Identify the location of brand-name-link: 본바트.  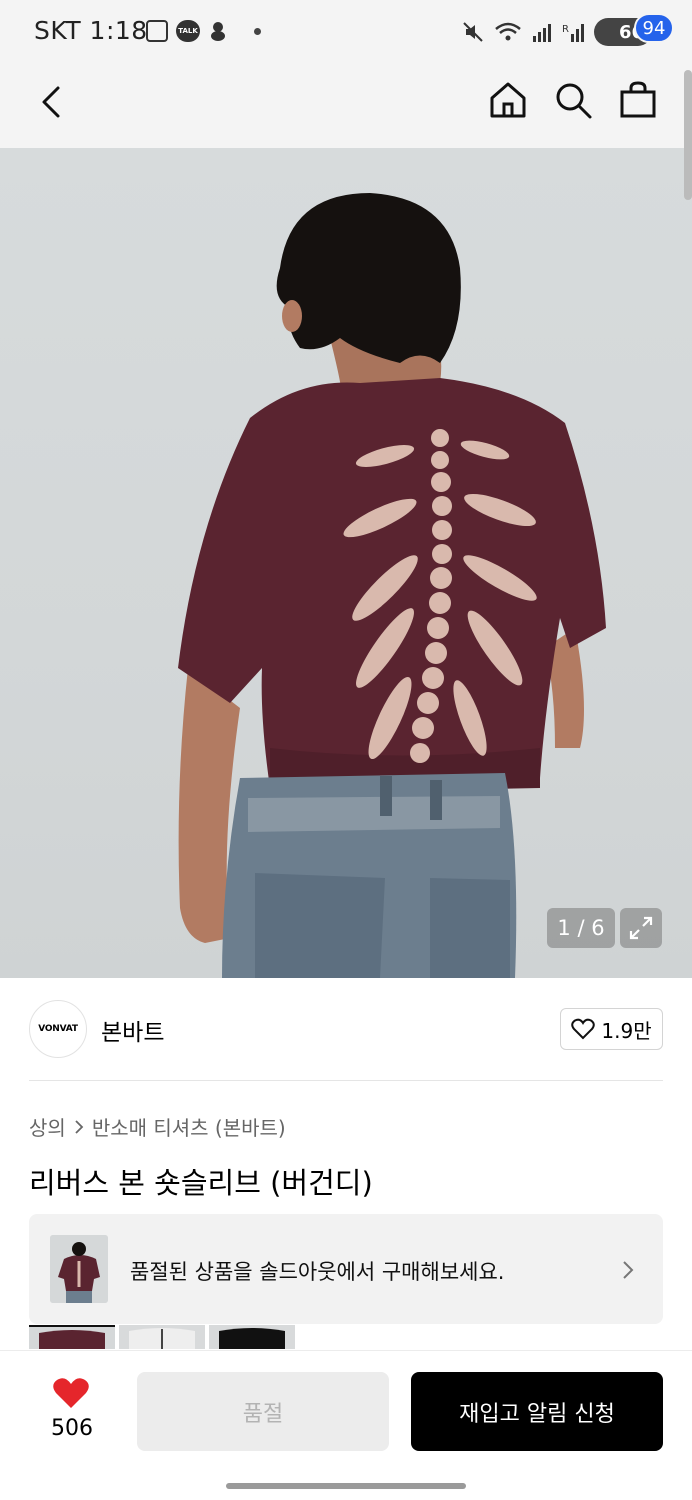
(132, 1030).